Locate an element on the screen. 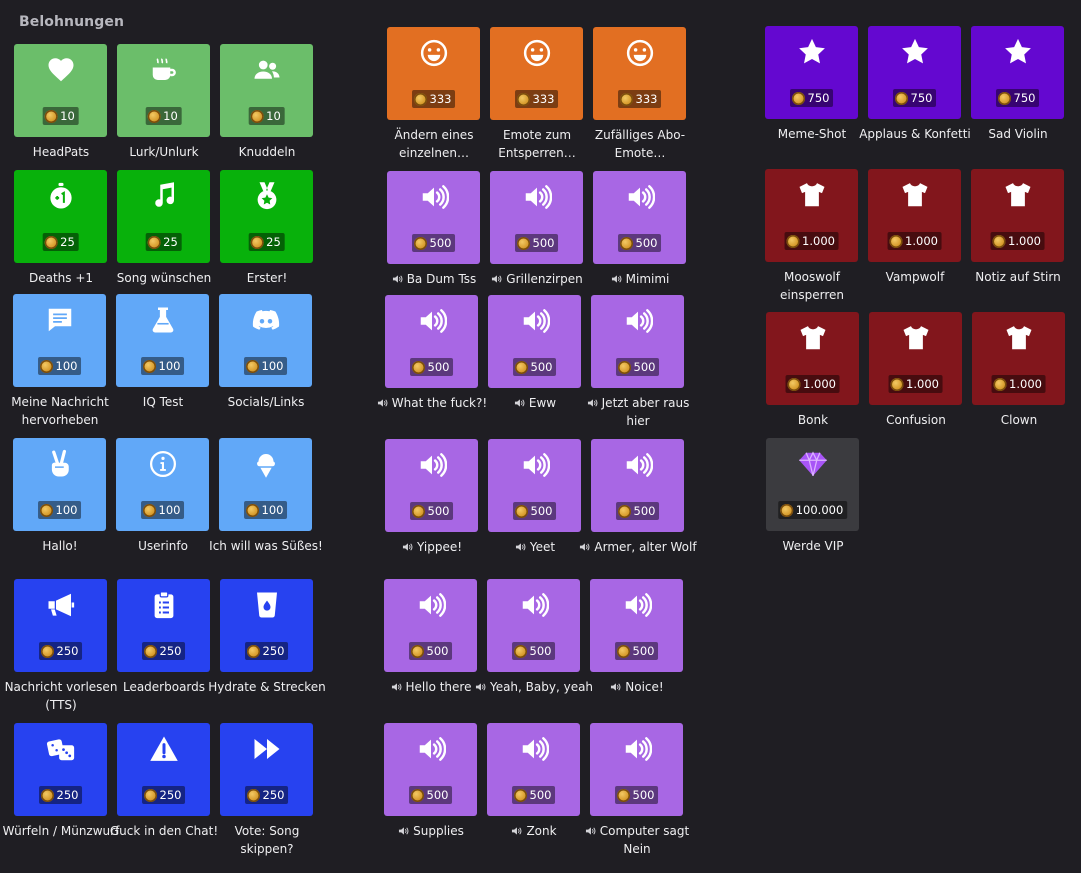 The width and height of the screenshot is (1081, 873). reward-label: Userinfo is located at coordinates (163, 546).